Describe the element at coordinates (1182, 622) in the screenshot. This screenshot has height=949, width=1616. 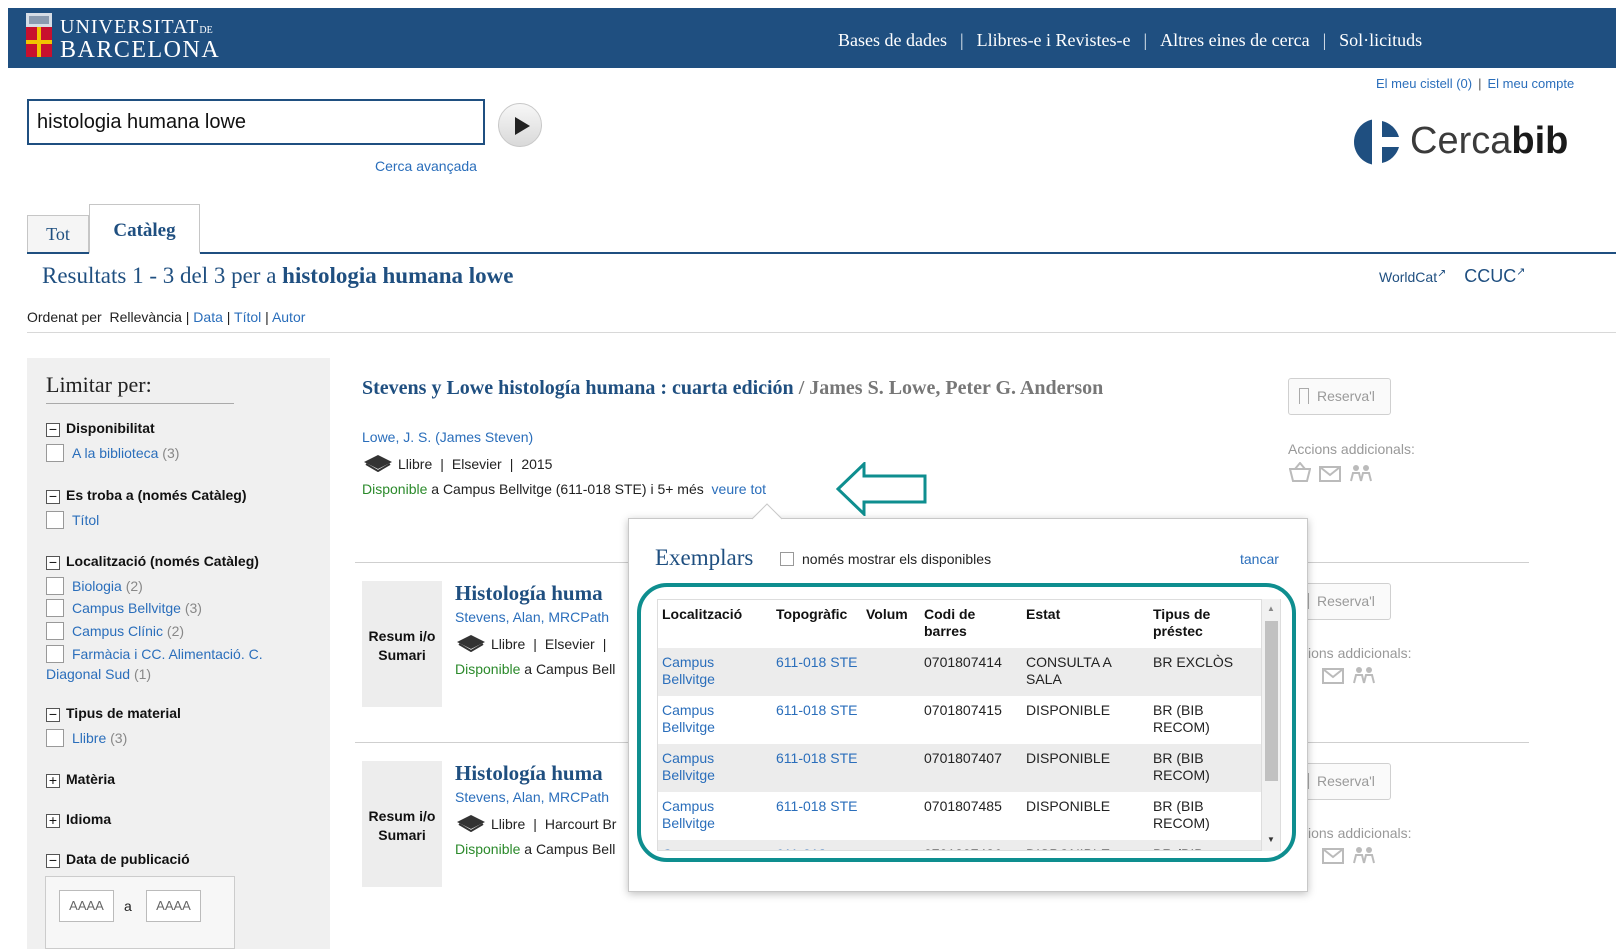
I see `column-header: Tipus de préstec` at that location.